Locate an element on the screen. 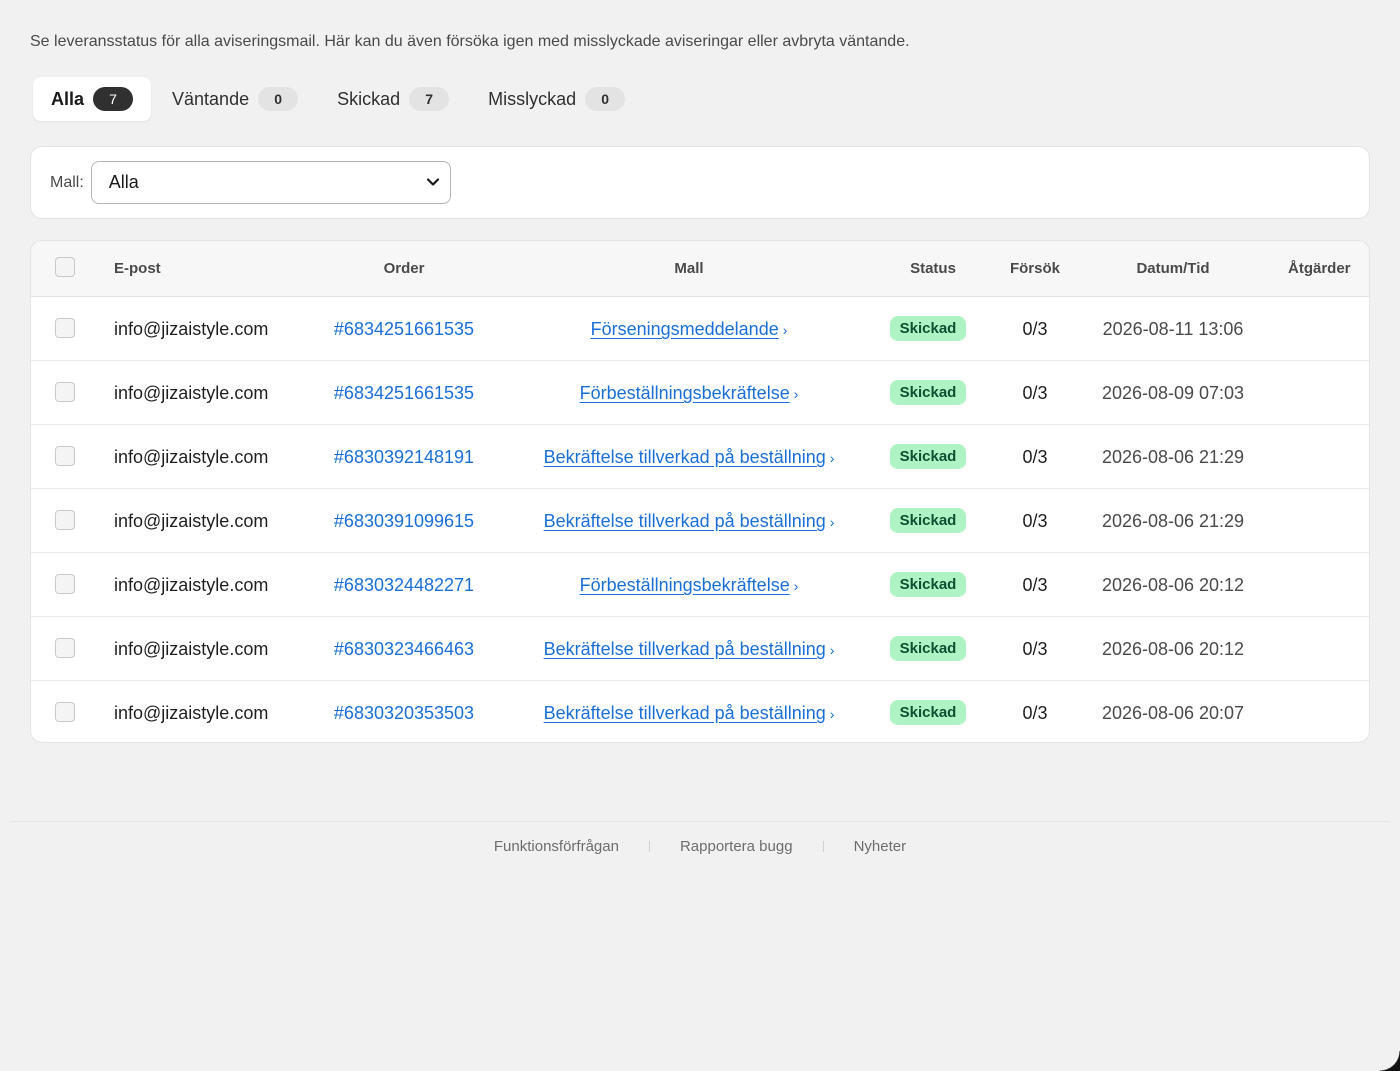 The image size is (1400, 1071). row-datetime: 2026-08-09 07:03 is located at coordinates (1173, 393).